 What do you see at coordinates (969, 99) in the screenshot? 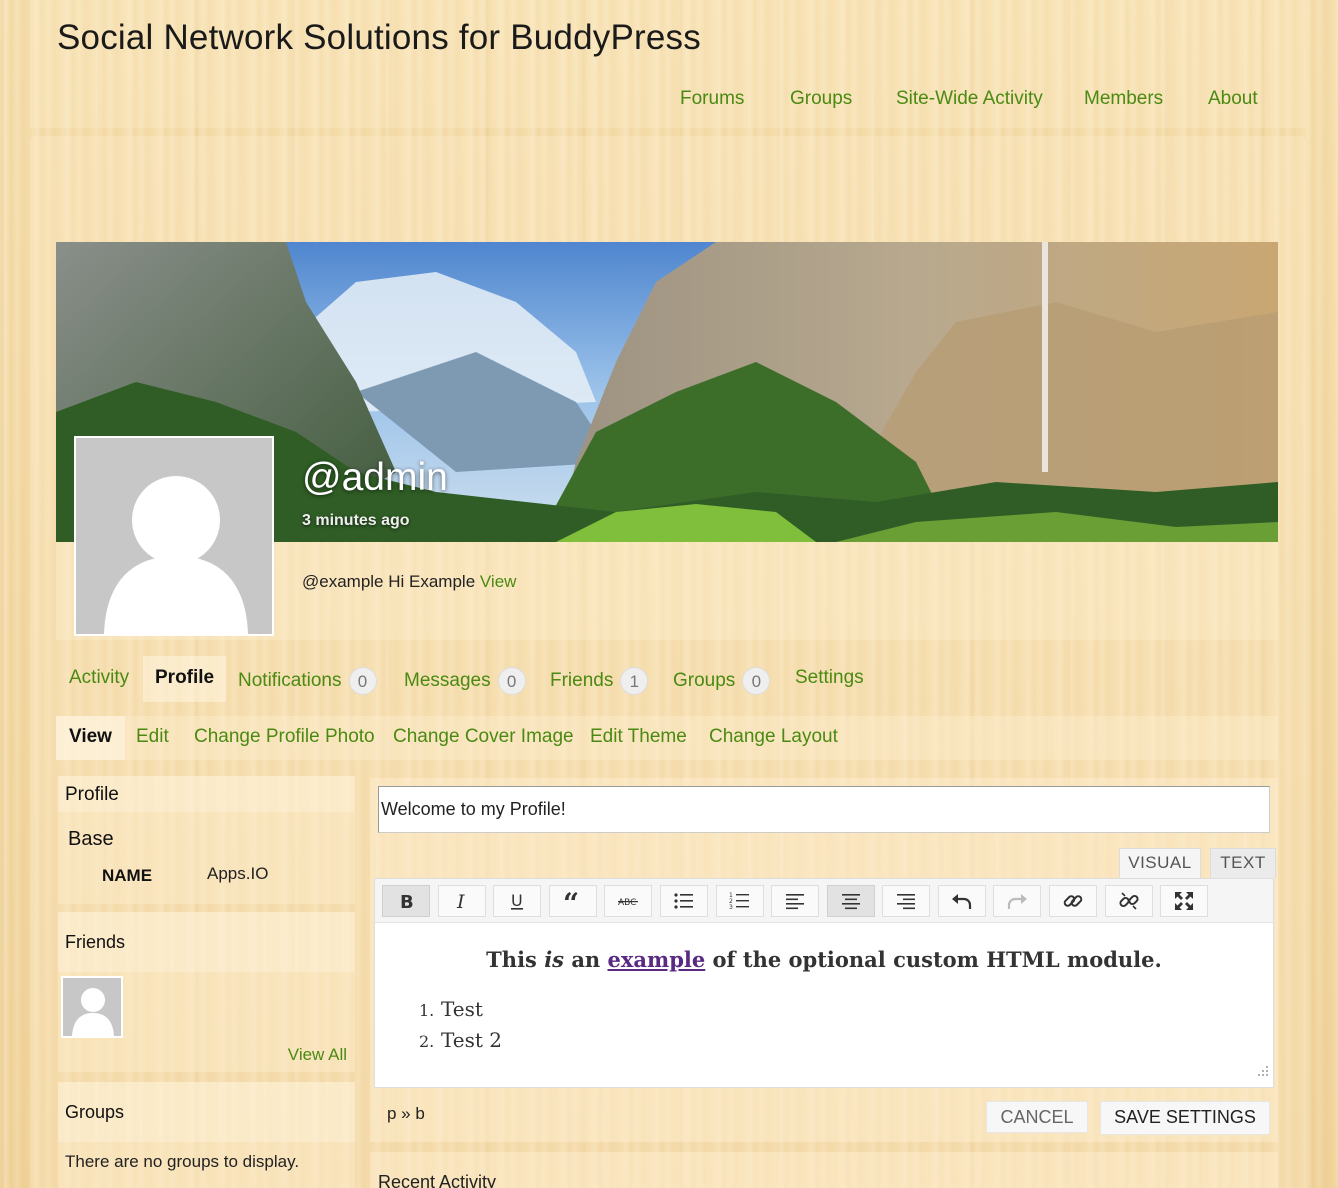
I see `nav-site-wide-activity: Site-Wide Activity` at bounding box center [969, 99].